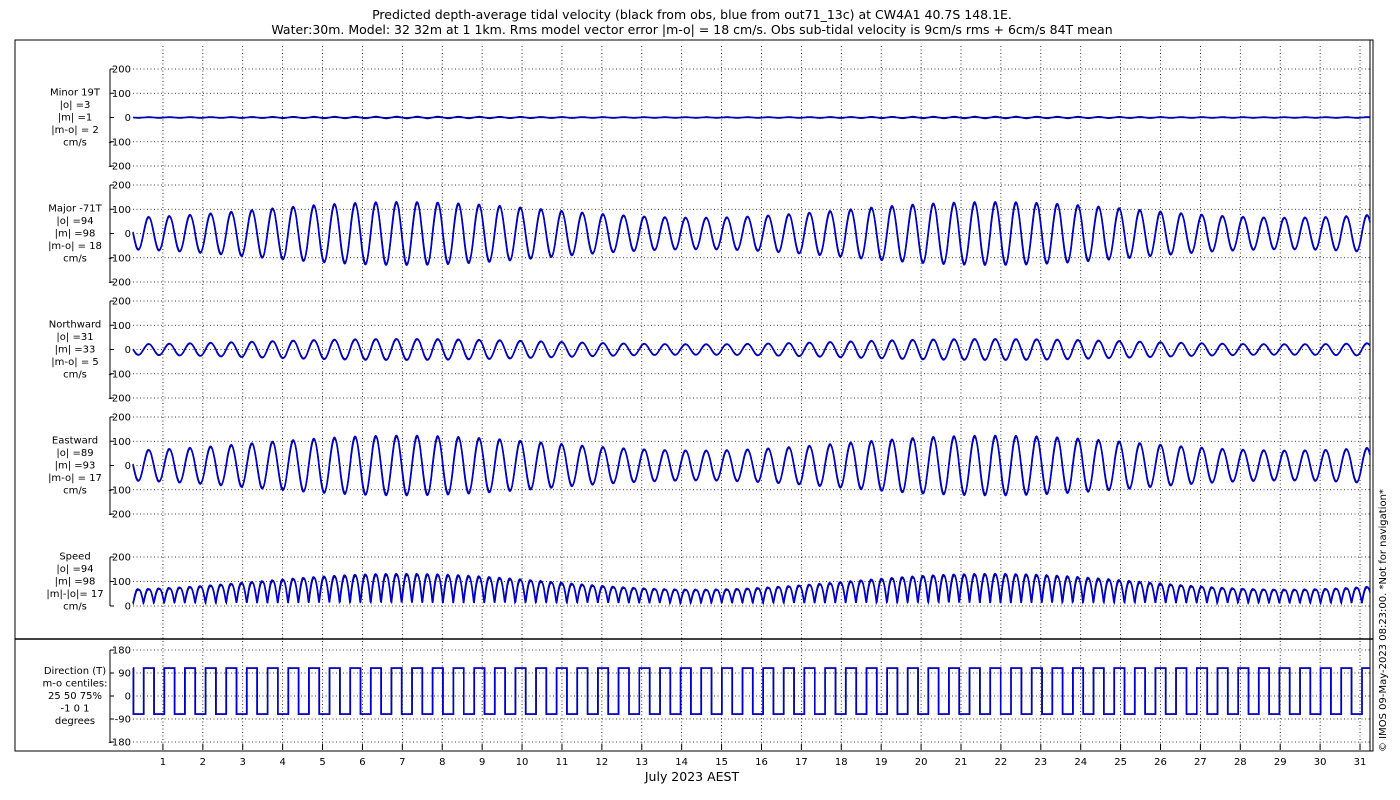 This screenshot has width=1400, height=800. Describe the element at coordinates (74, 557) in the screenshot. I see `speed-label-line-0: Speed` at that location.